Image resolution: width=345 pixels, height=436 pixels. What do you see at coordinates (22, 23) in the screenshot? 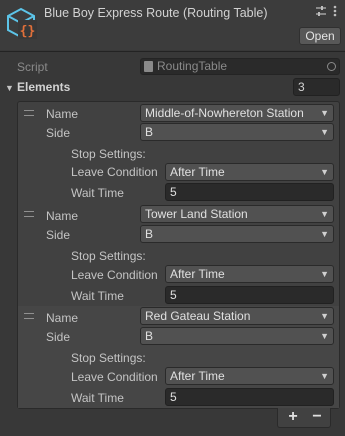
I see `script-asset-icon: {}` at bounding box center [22, 23].